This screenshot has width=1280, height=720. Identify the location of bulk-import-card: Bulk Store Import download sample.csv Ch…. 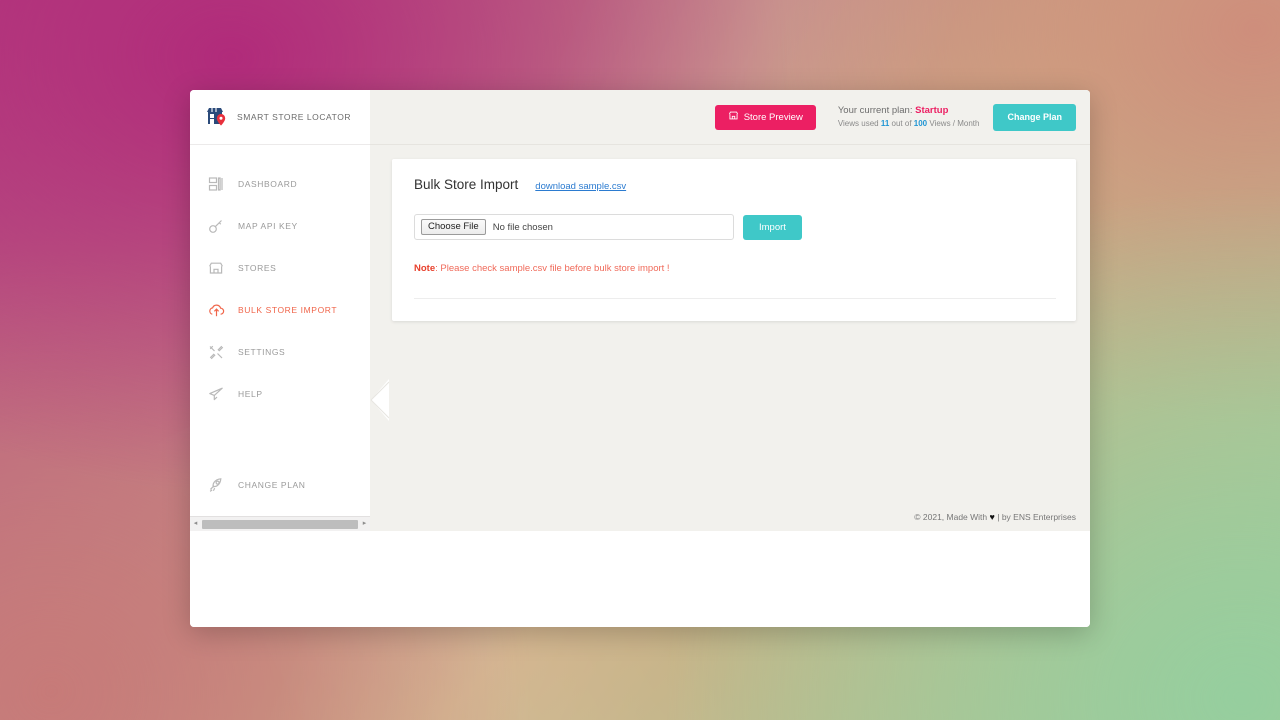
(734, 240).